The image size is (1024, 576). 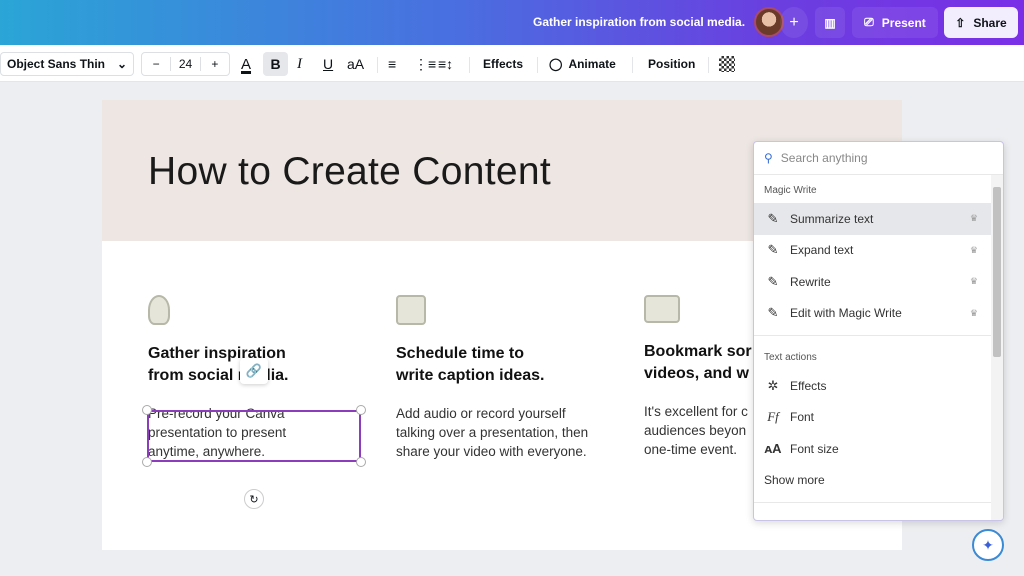 I want to click on spacing-icon: ≡↕, so click(x=445, y=64).